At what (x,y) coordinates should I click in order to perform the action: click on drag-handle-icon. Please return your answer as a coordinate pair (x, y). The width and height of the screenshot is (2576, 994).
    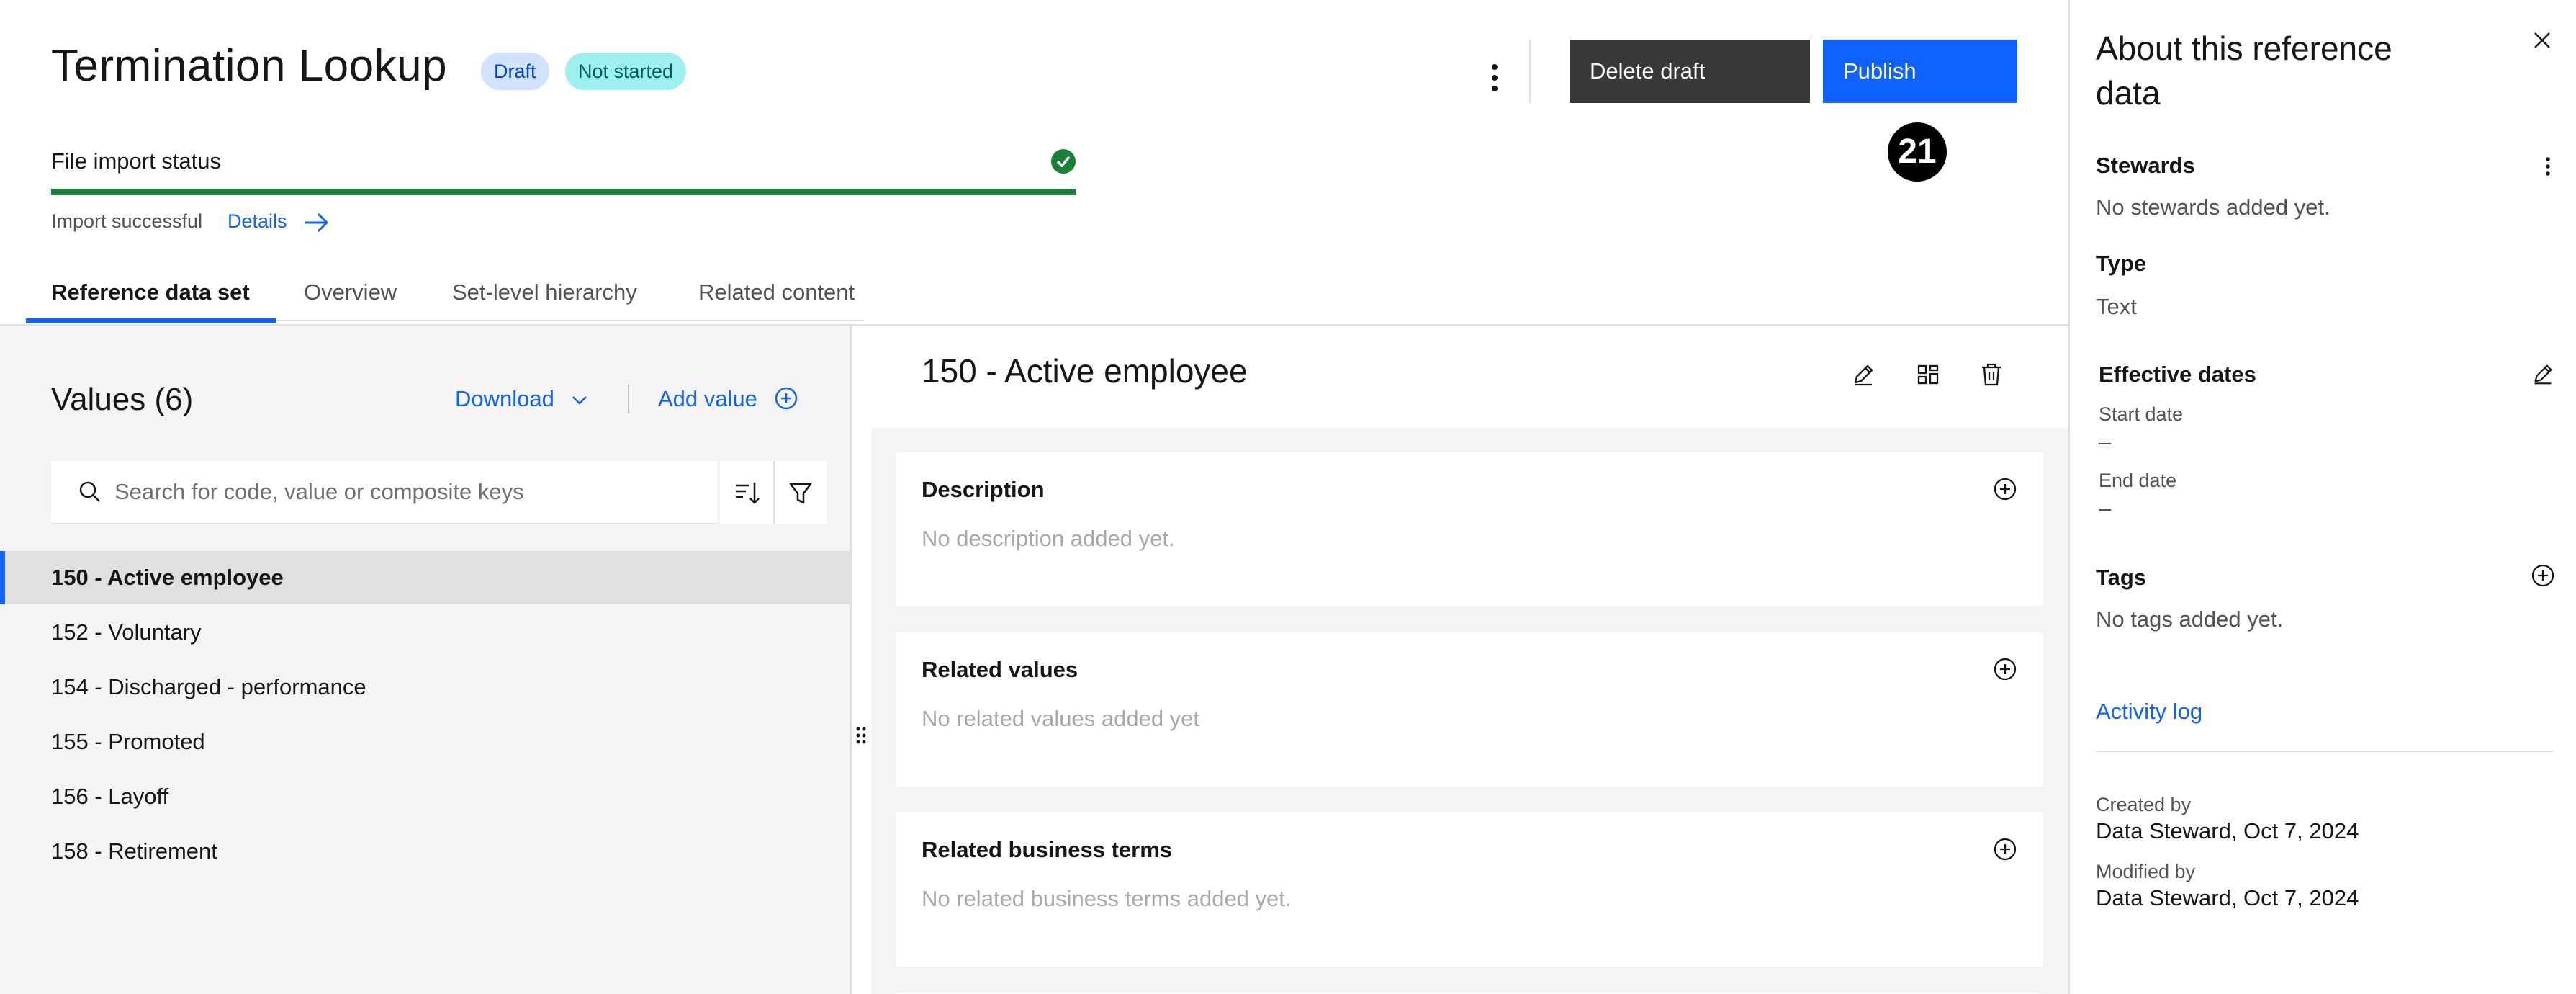
    Looking at the image, I should click on (861, 735).